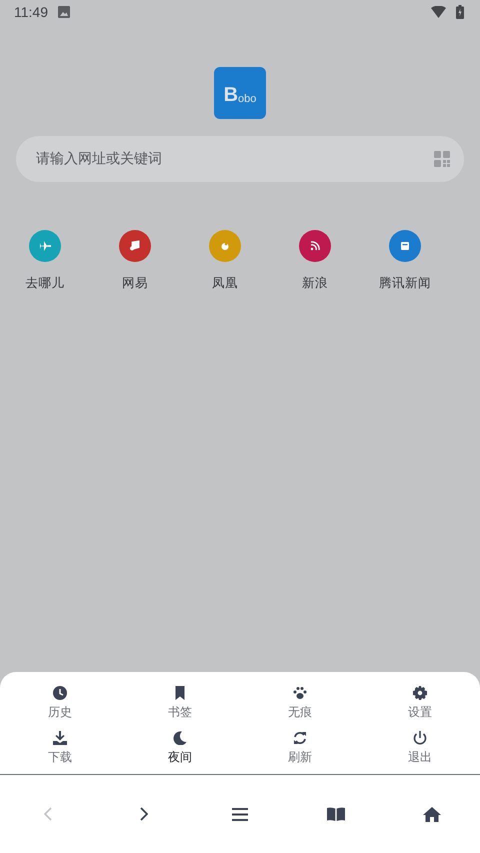  What do you see at coordinates (135, 246) in the screenshot?
I see `music-icon` at bounding box center [135, 246].